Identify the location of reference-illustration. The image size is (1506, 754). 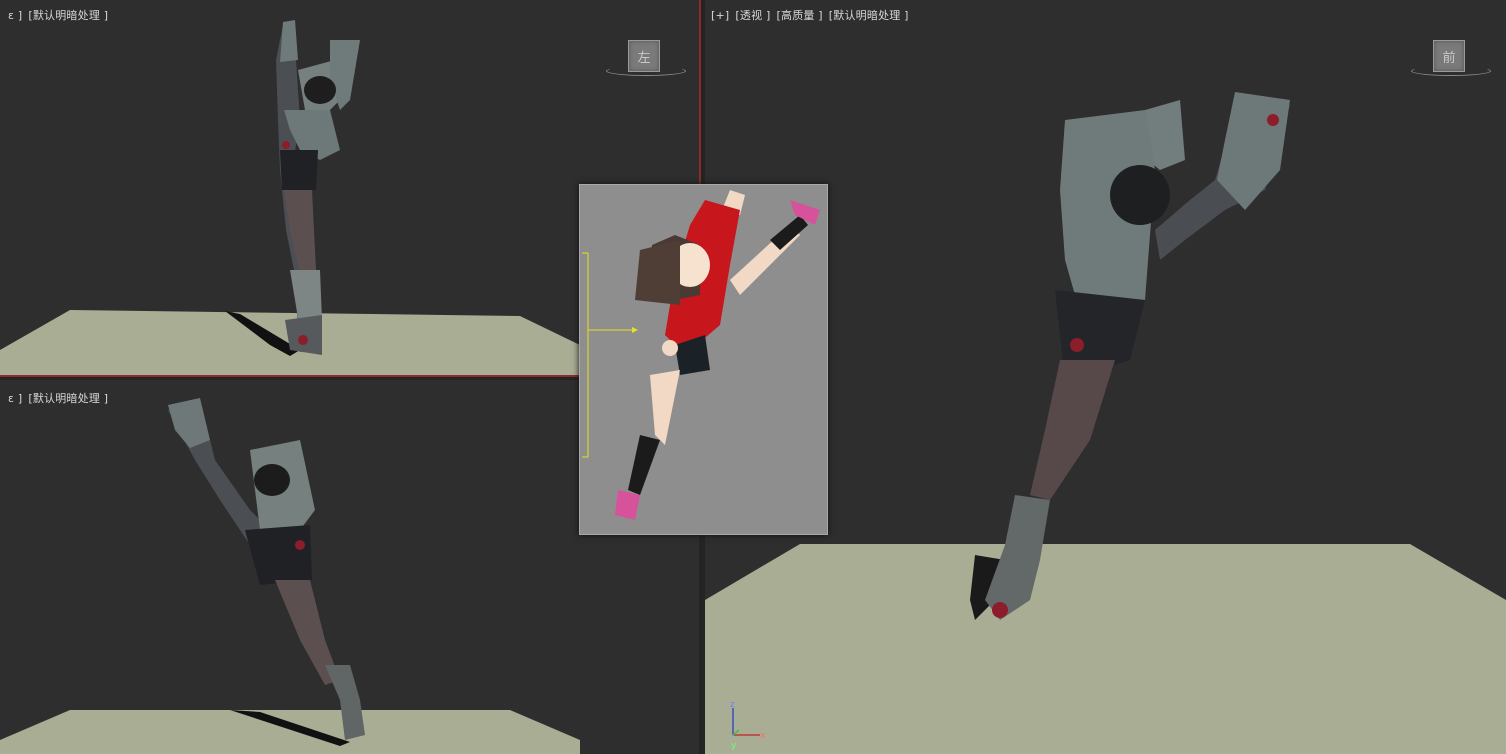
(701, 355).